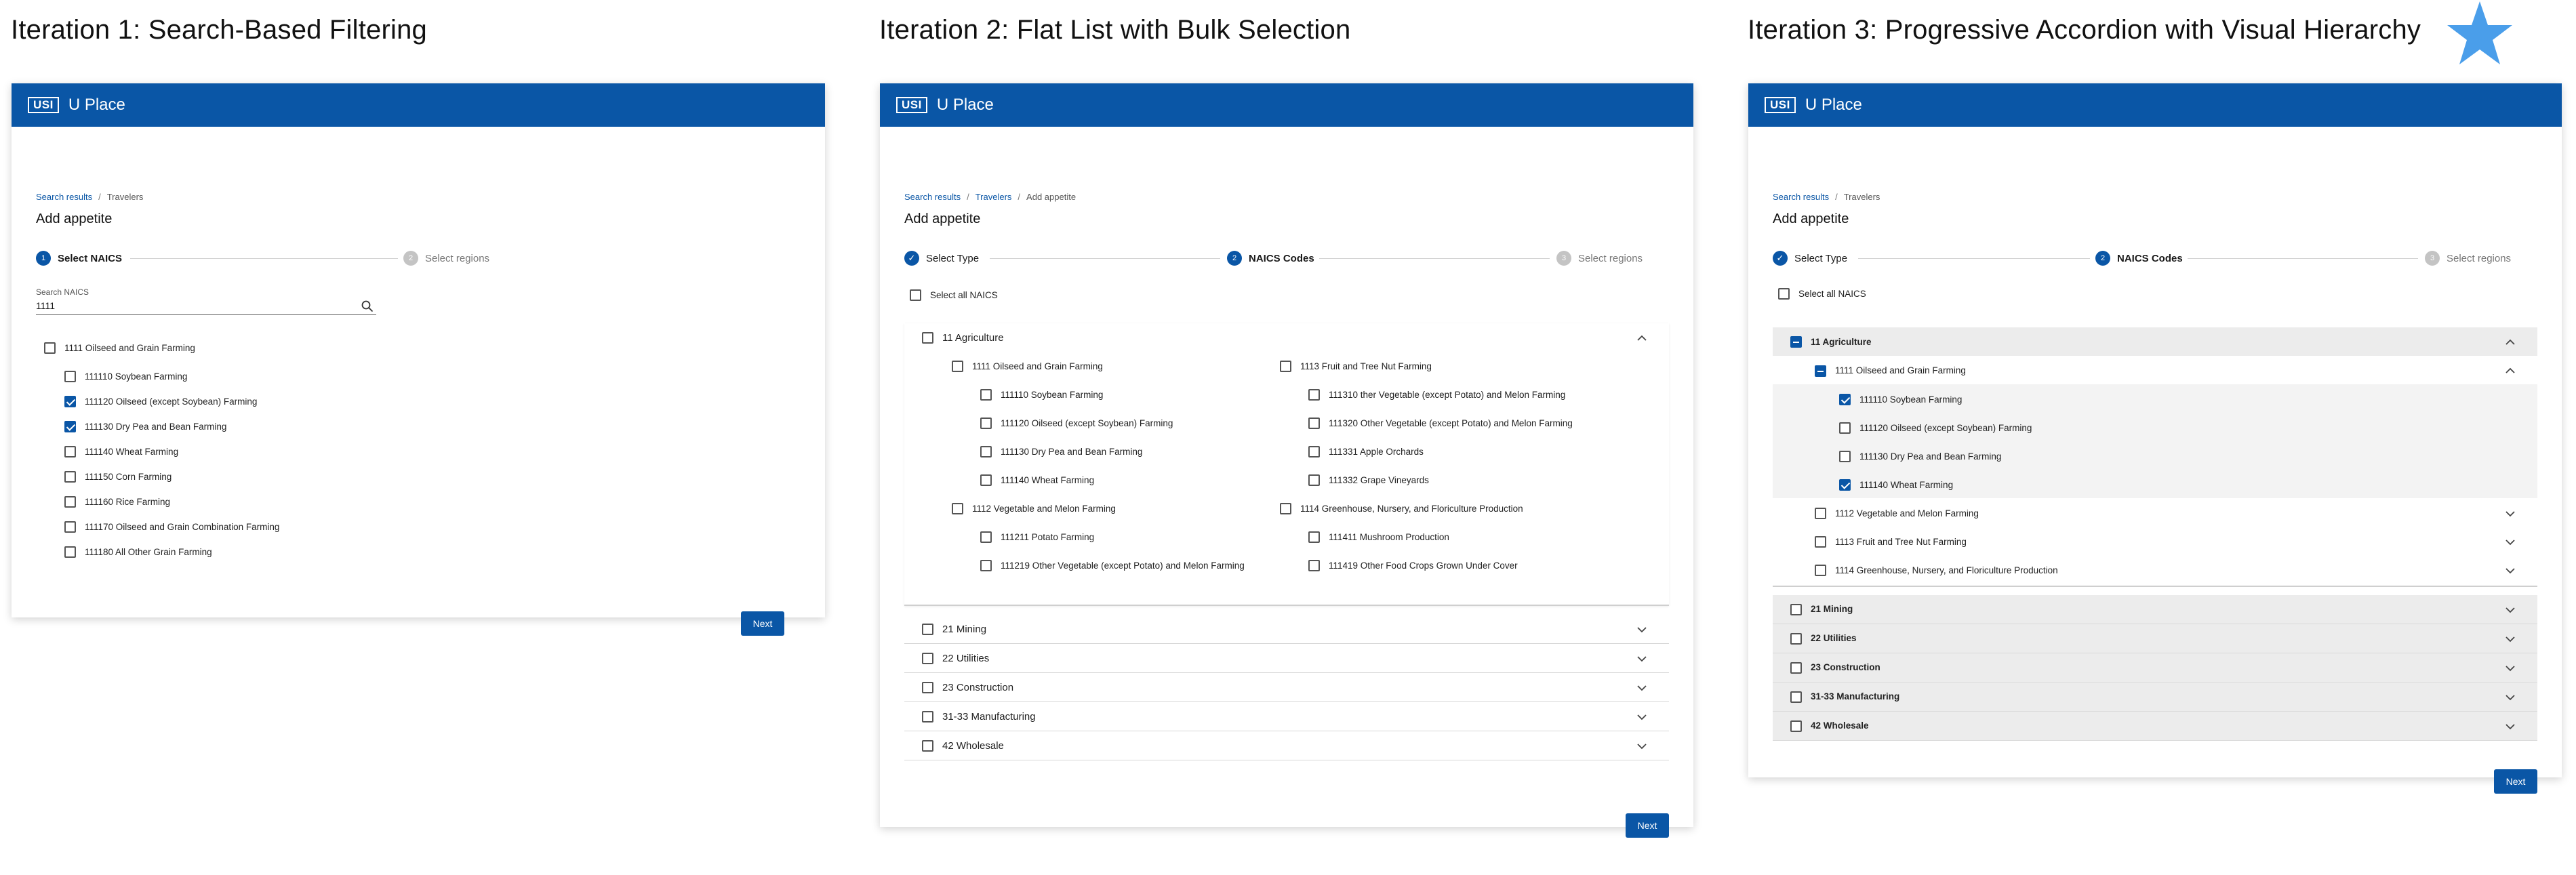  I want to click on search-icon, so click(367, 306).